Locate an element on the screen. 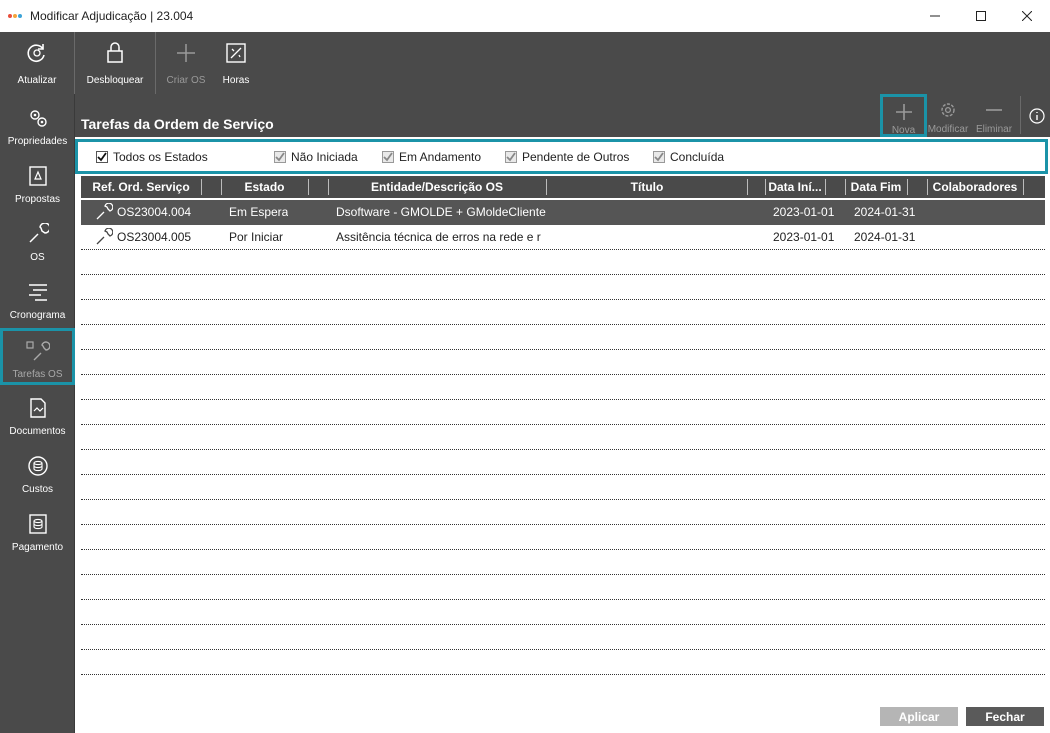  close-button is located at coordinates (1027, 16).